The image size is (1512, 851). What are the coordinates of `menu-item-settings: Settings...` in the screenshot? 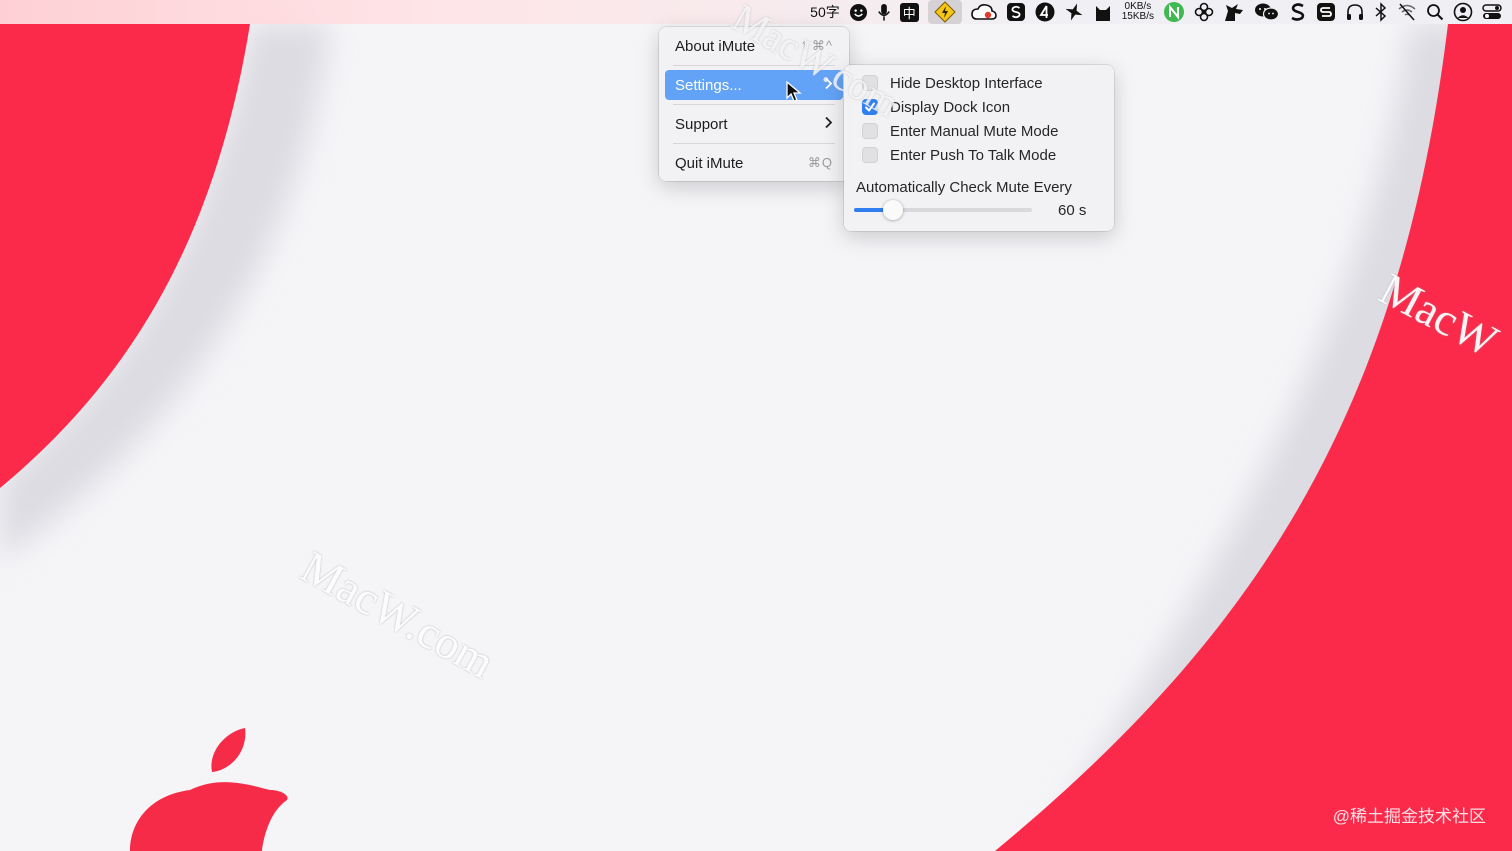 It's located at (754, 85).